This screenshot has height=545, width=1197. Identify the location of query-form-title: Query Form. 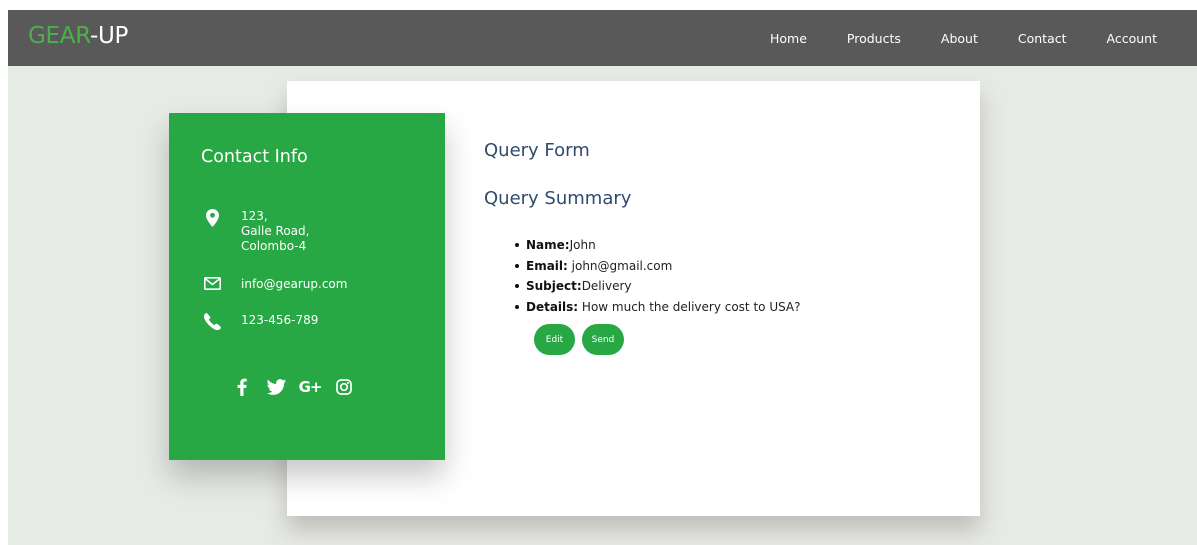
(537, 150).